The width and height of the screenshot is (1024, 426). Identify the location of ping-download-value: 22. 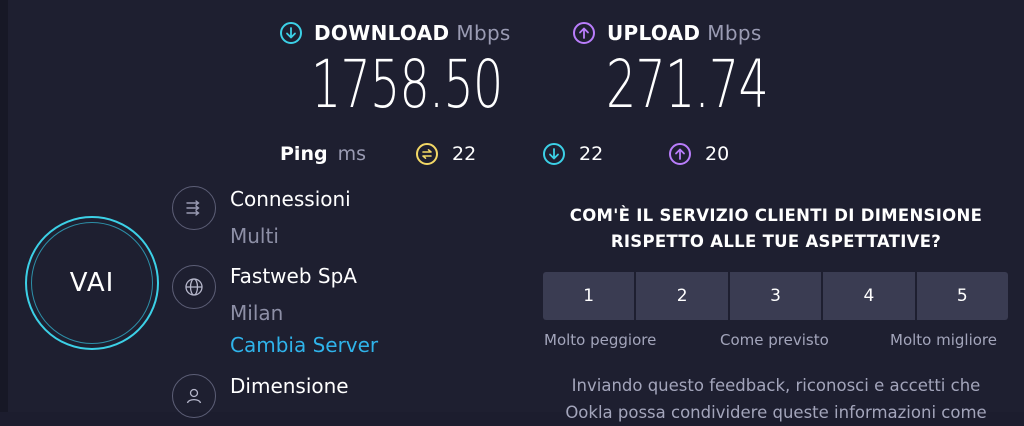
(591, 154).